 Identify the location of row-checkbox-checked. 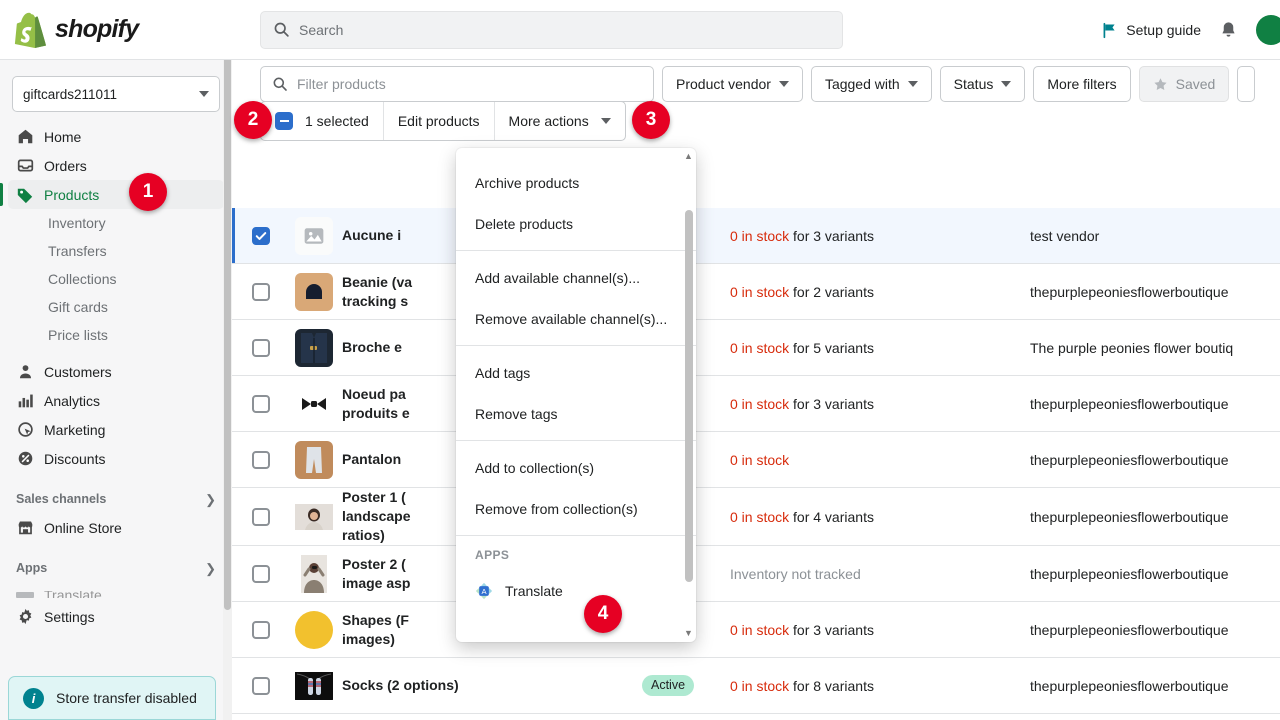
(261, 235).